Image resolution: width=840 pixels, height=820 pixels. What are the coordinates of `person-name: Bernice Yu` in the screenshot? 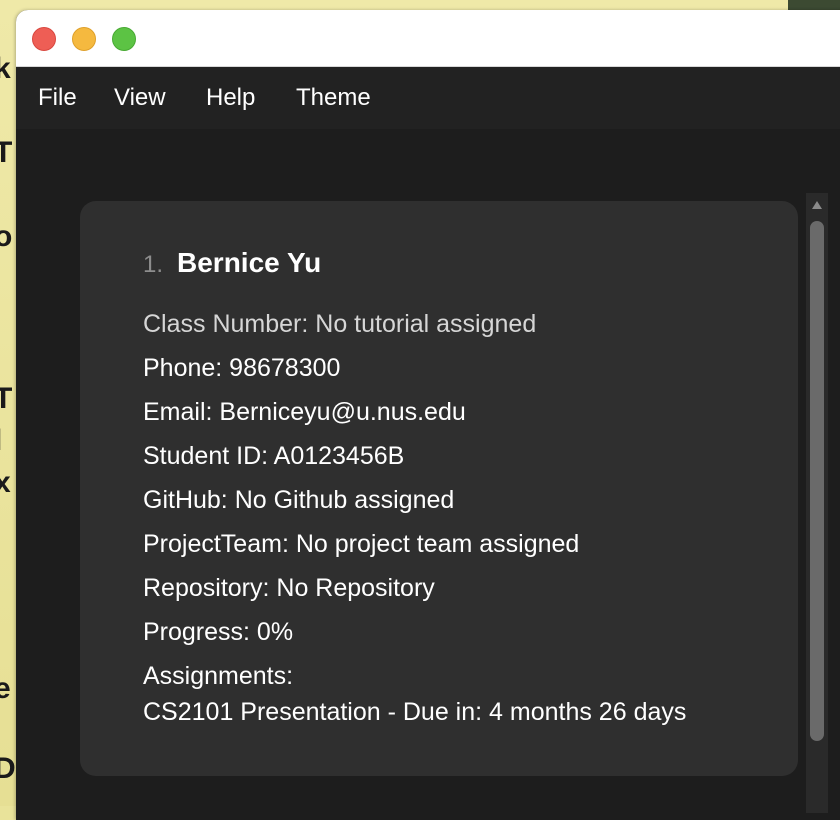 It's located at (249, 262).